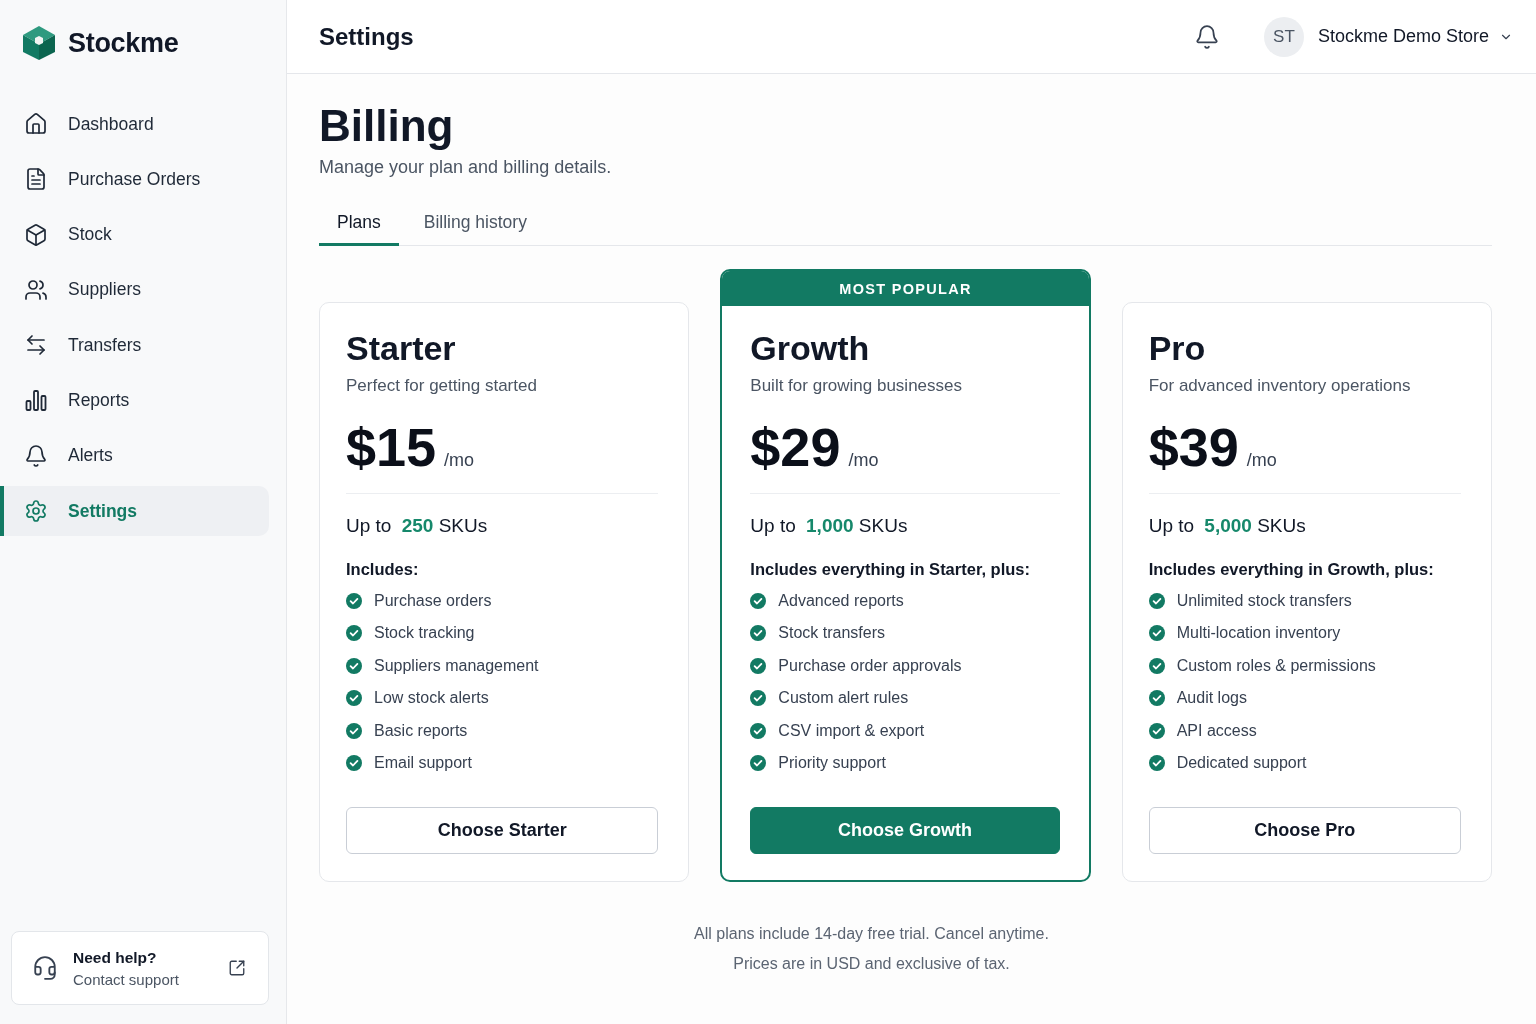 This screenshot has width=1536, height=1024. I want to click on most-popular-badge: MOST POPULAR, so click(905, 288).